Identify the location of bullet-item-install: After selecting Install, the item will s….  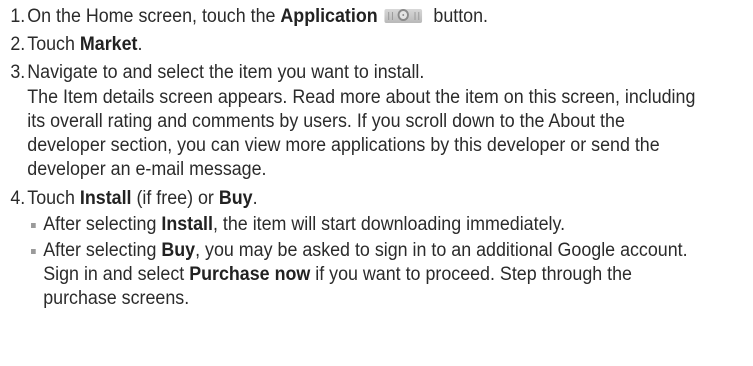
(354, 225).